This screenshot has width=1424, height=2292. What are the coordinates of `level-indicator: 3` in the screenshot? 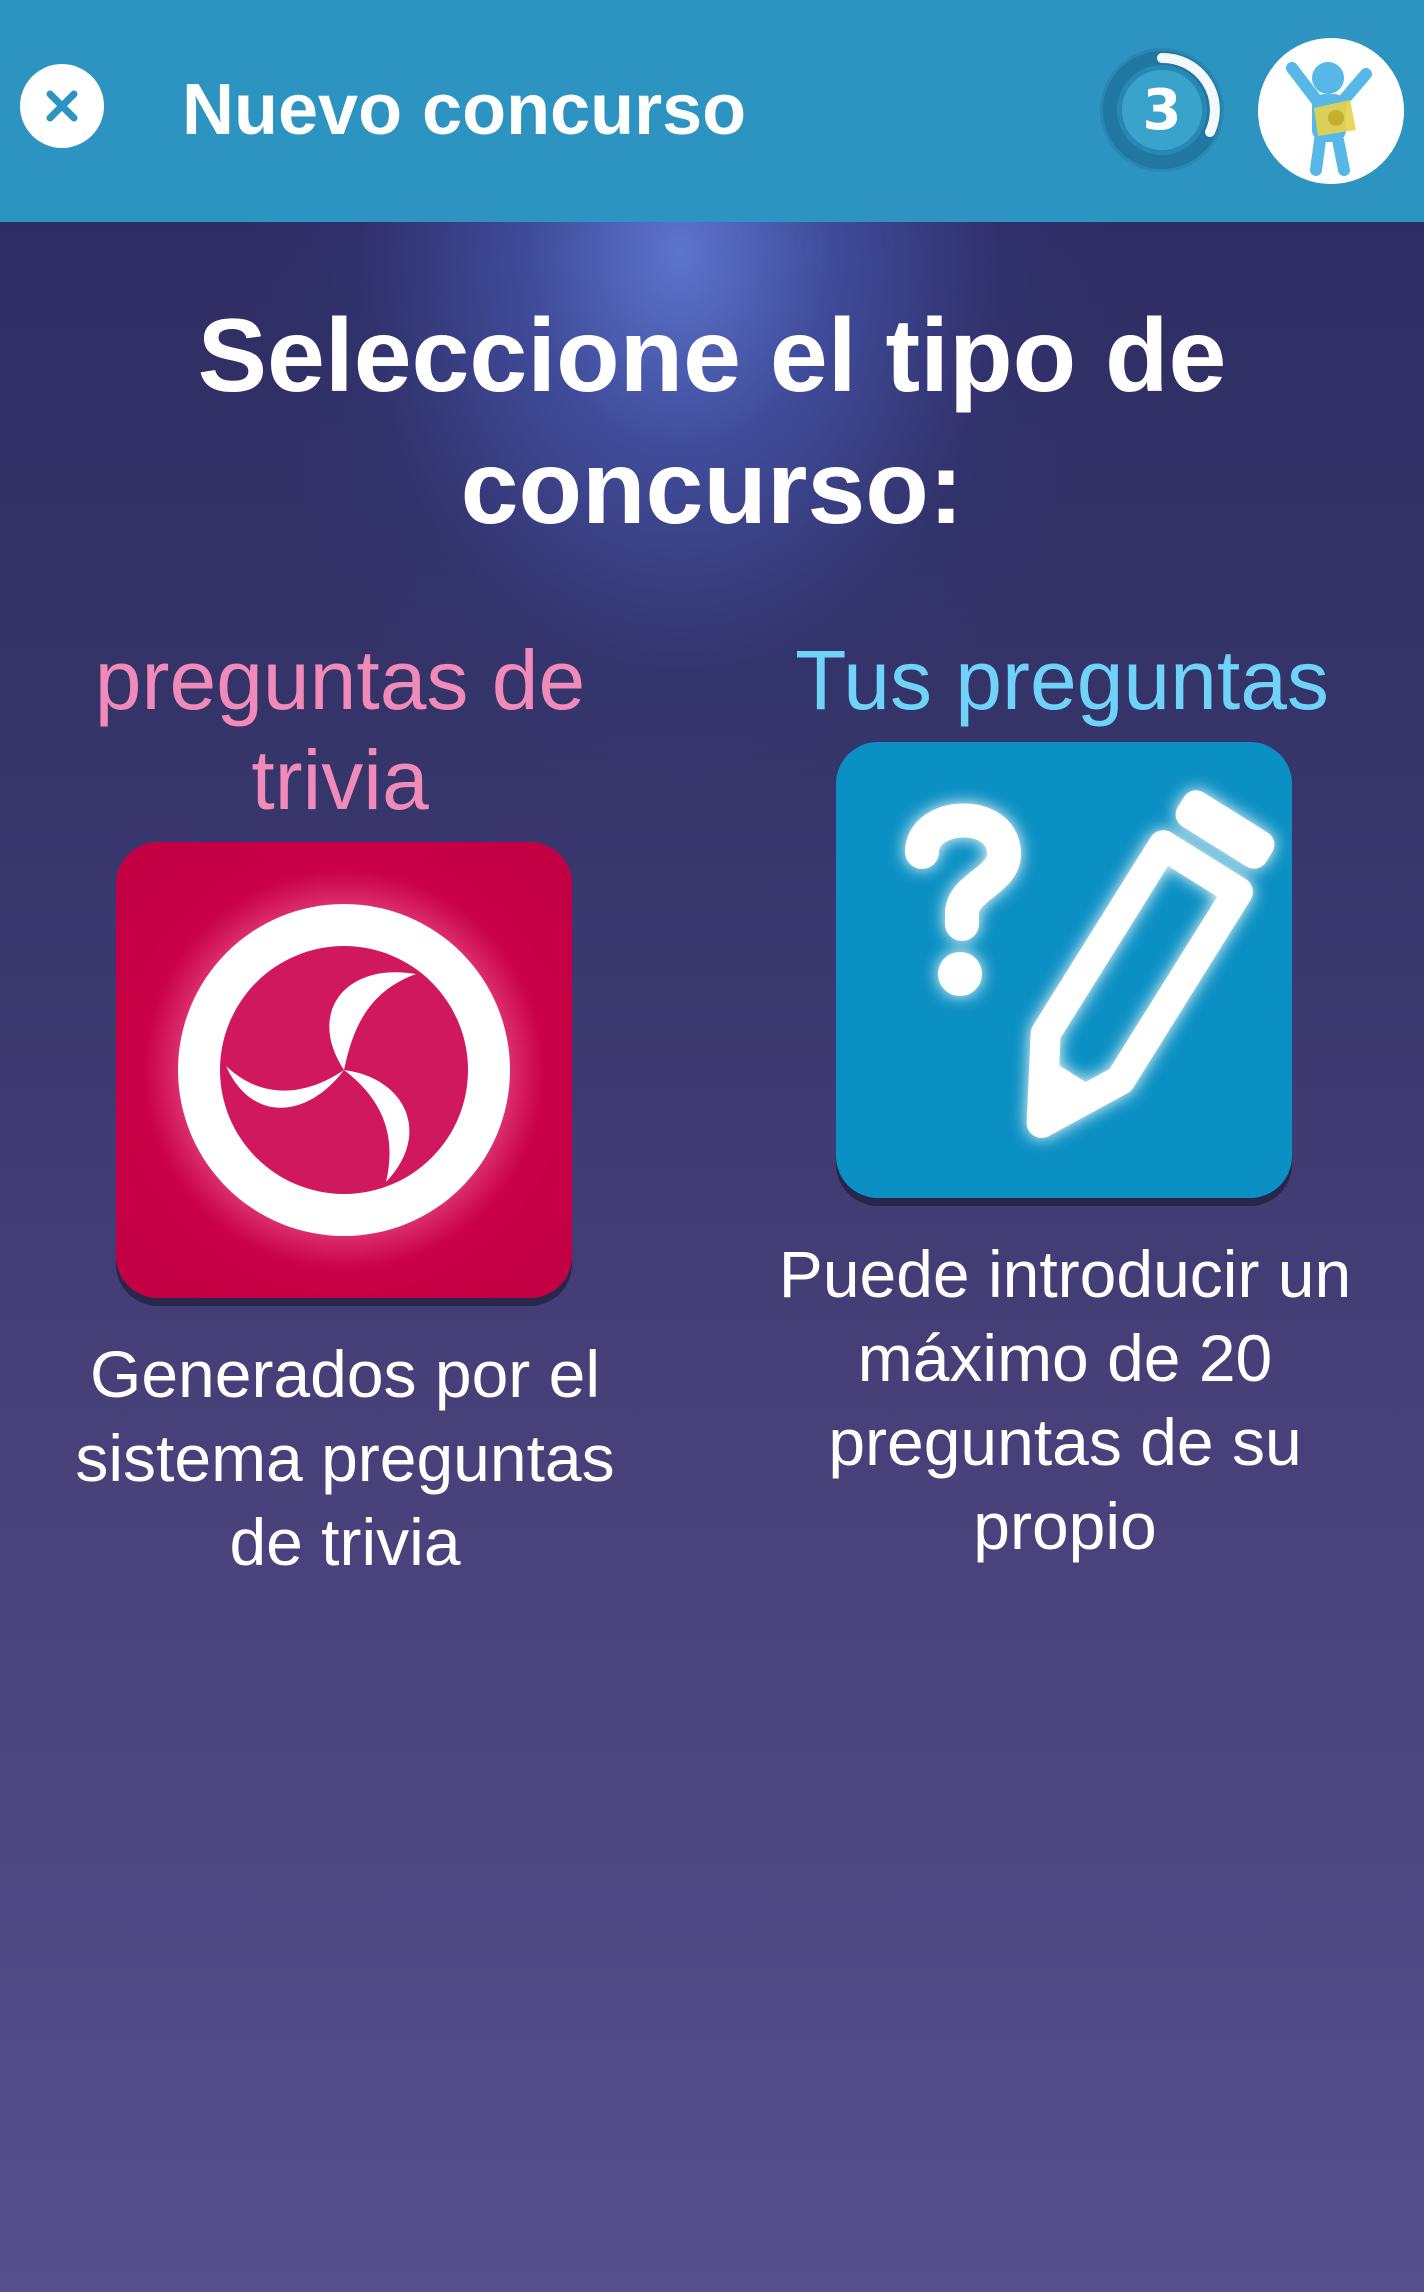 It's located at (1162, 110).